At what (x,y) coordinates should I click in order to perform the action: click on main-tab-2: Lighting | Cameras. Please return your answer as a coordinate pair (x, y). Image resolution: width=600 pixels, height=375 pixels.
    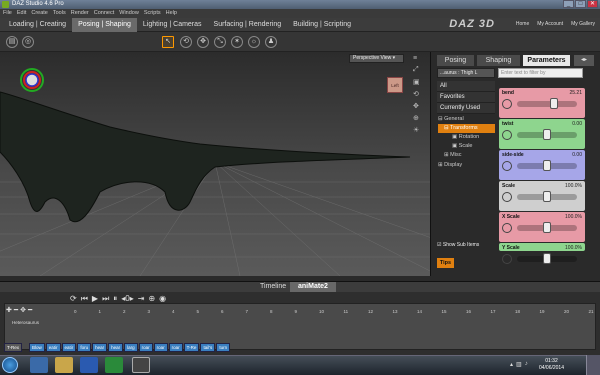
    Looking at the image, I should click on (172, 25).